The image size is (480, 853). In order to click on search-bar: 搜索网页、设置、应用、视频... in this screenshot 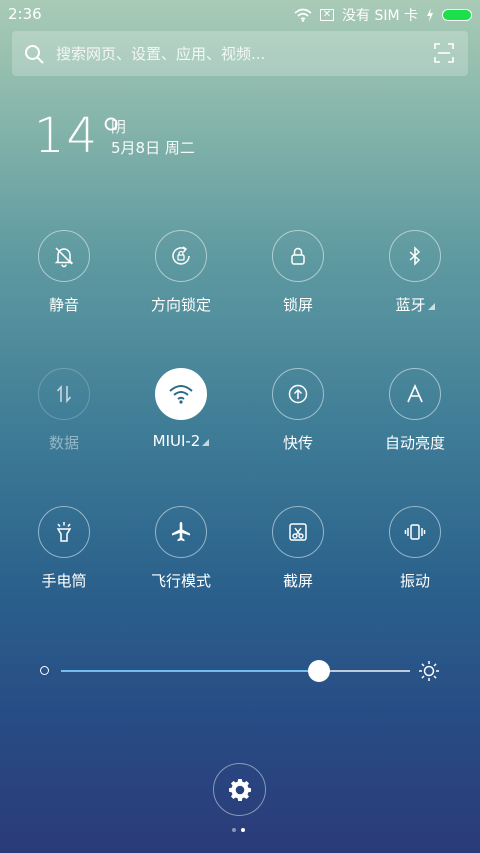, I will do `click(240, 53)`.